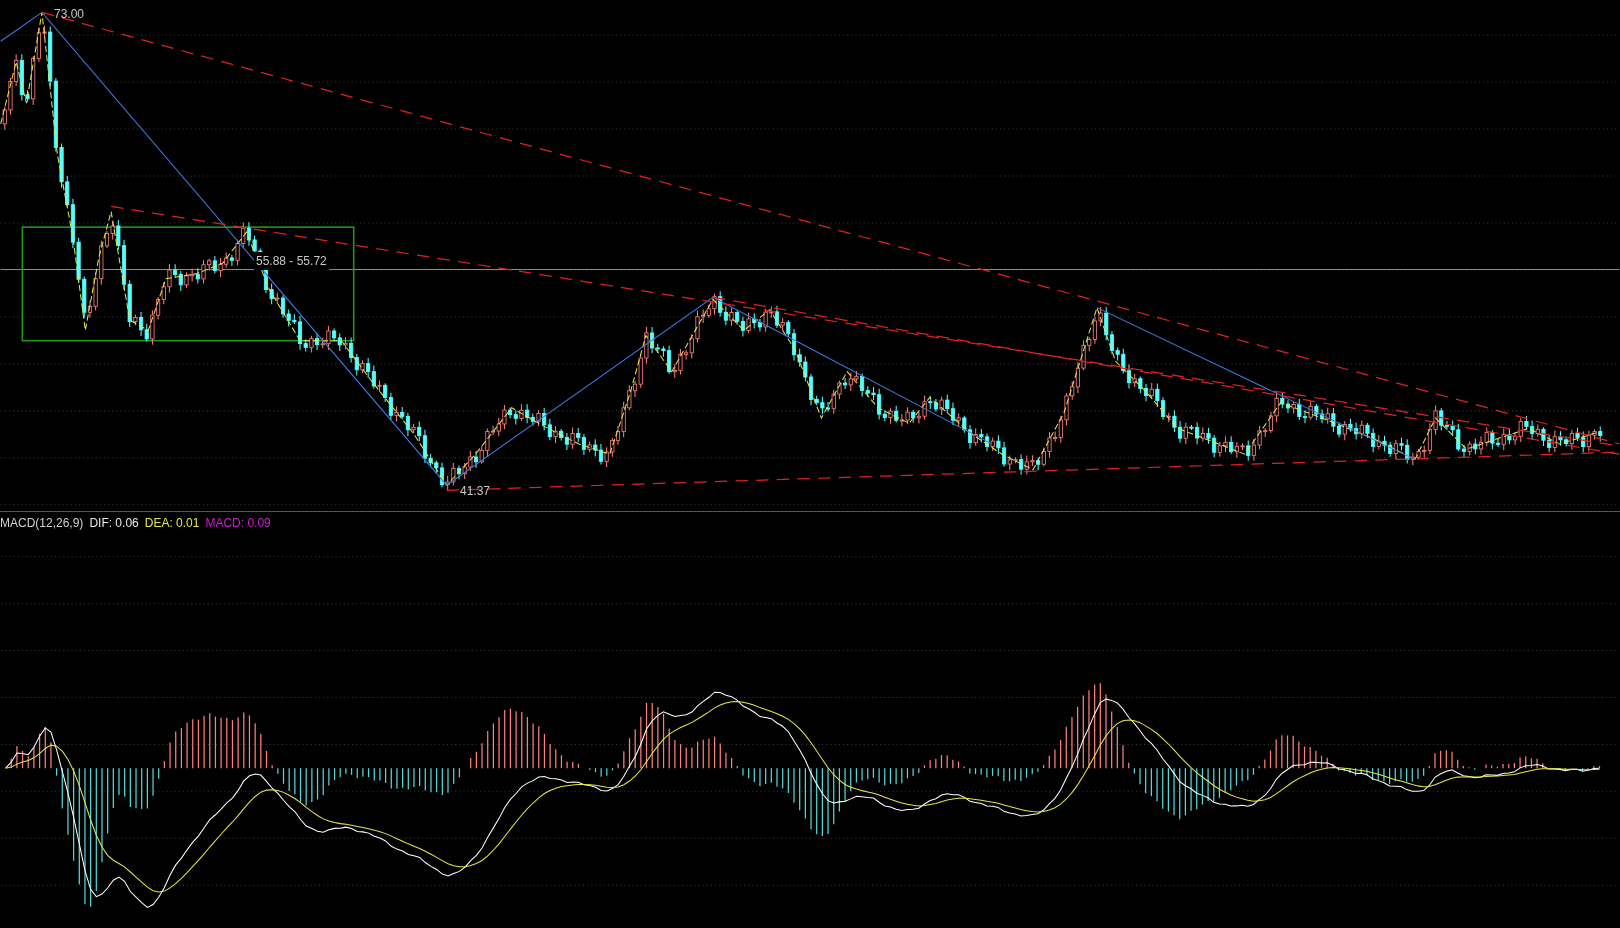  Describe the element at coordinates (172, 523) in the screenshot. I see `dea-value: DEA: 0.01` at that location.